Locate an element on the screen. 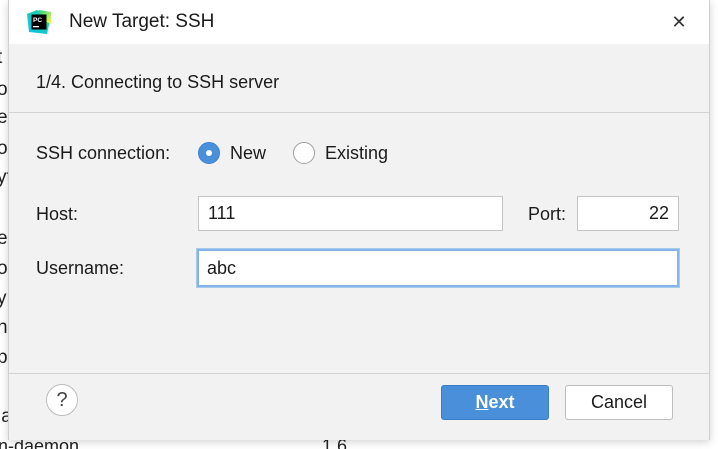  pycharm-icon: PC is located at coordinates (39, 22).